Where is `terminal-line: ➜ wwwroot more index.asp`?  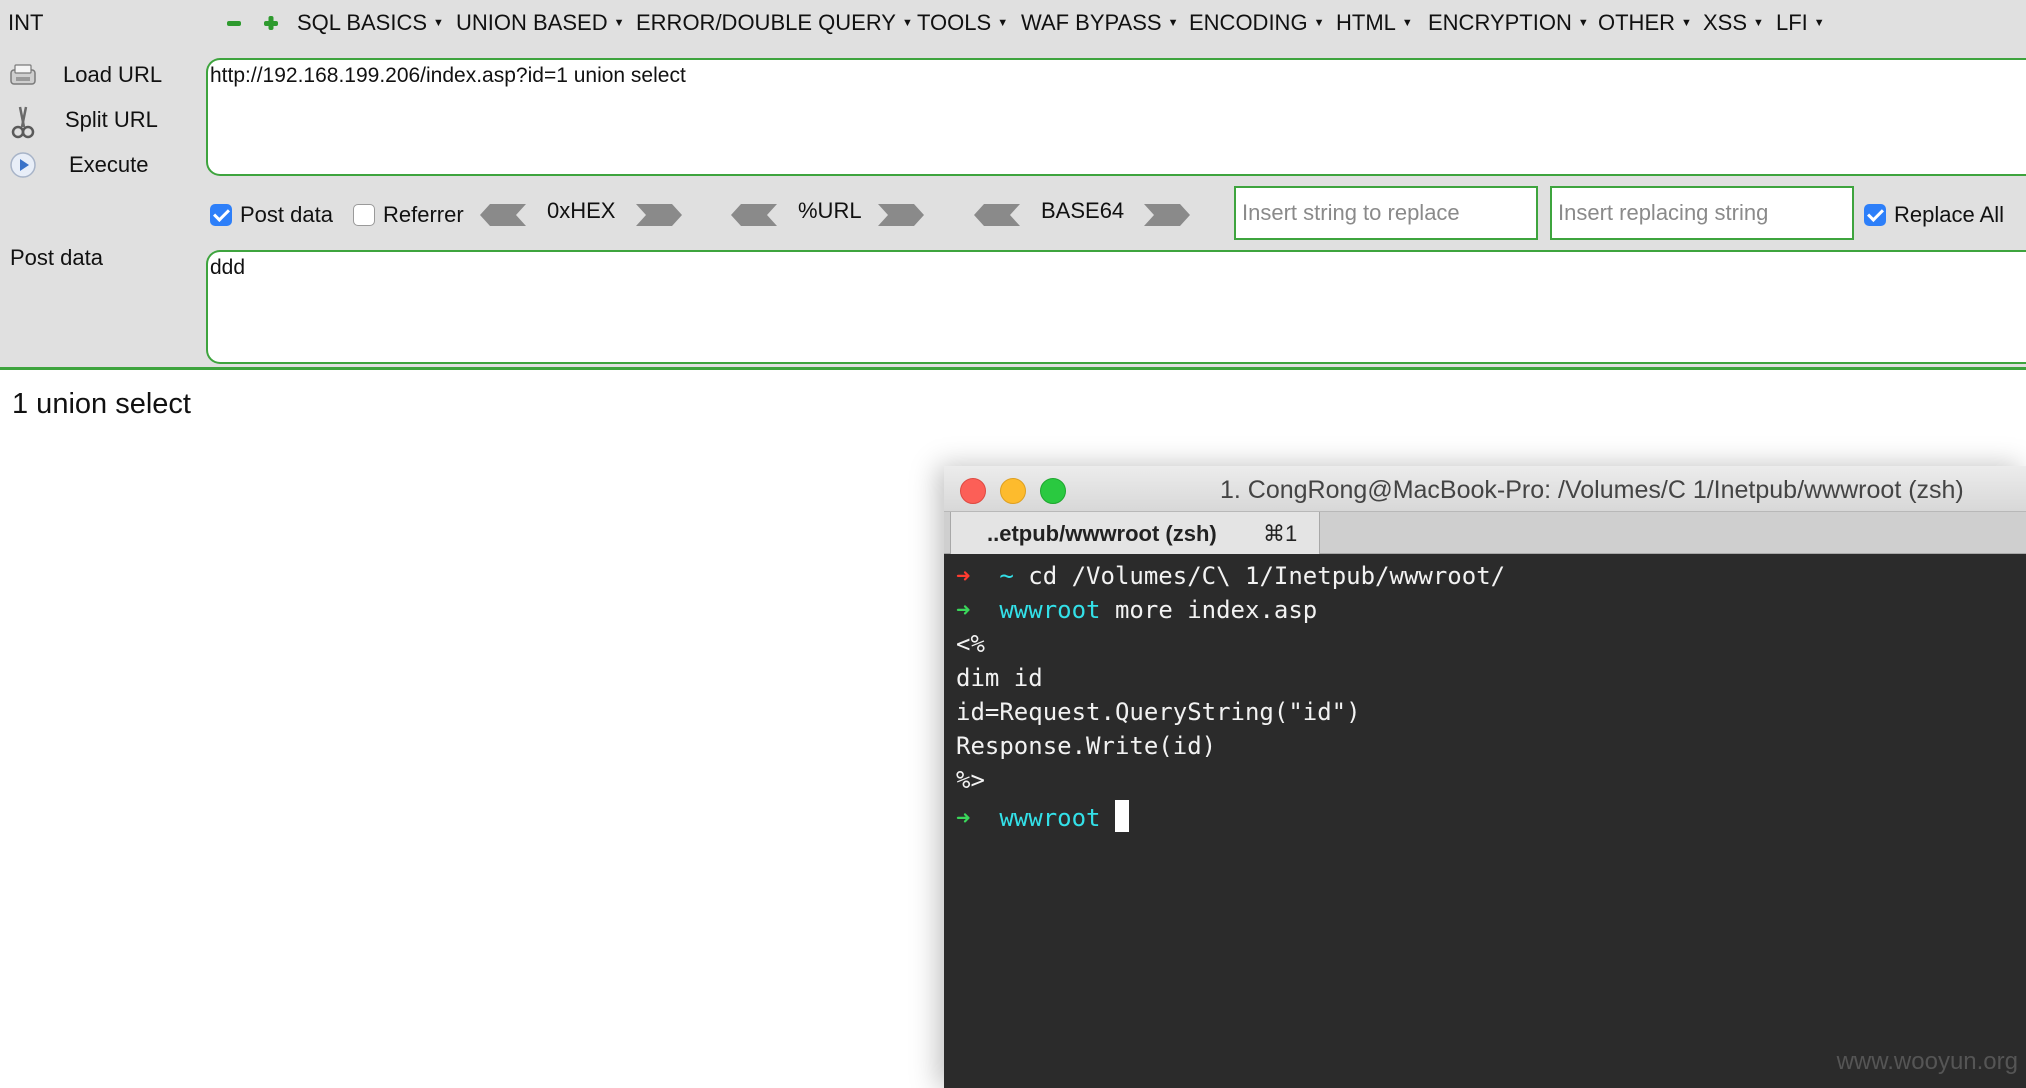 terminal-line: ➜ wwwroot more index.asp is located at coordinates (1136, 613).